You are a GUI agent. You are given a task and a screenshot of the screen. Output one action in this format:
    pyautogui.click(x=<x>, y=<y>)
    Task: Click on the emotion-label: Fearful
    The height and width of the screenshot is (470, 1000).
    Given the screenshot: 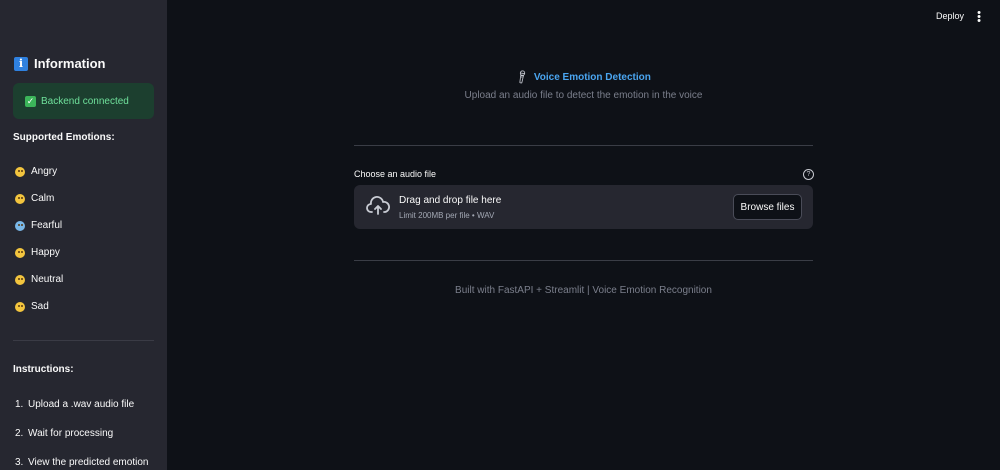 What is the action you would take?
    pyautogui.click(x=47, y=225)
    